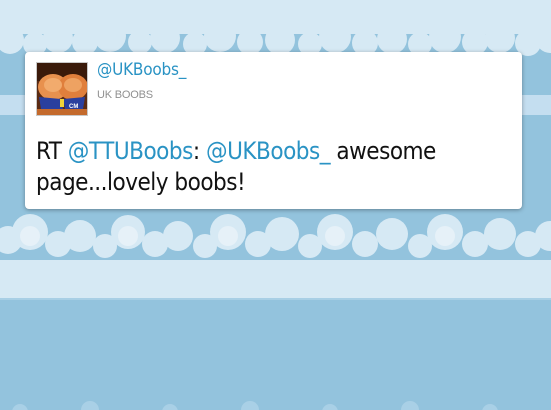  I want to click on user-handle-link: @UKBoobs_, so click(141, 70).